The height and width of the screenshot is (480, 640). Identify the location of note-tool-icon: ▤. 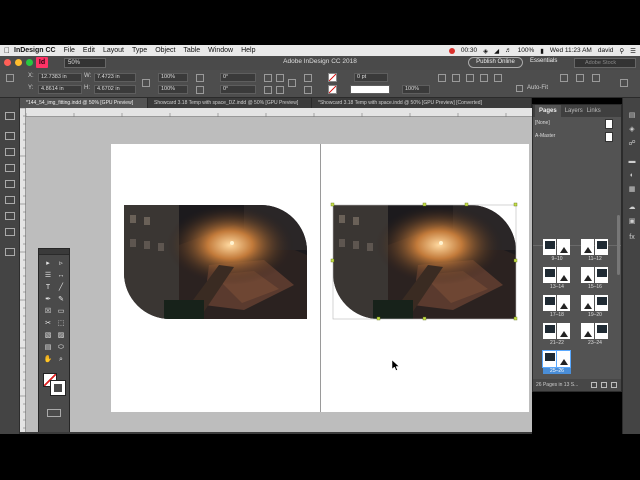
(48, 347).